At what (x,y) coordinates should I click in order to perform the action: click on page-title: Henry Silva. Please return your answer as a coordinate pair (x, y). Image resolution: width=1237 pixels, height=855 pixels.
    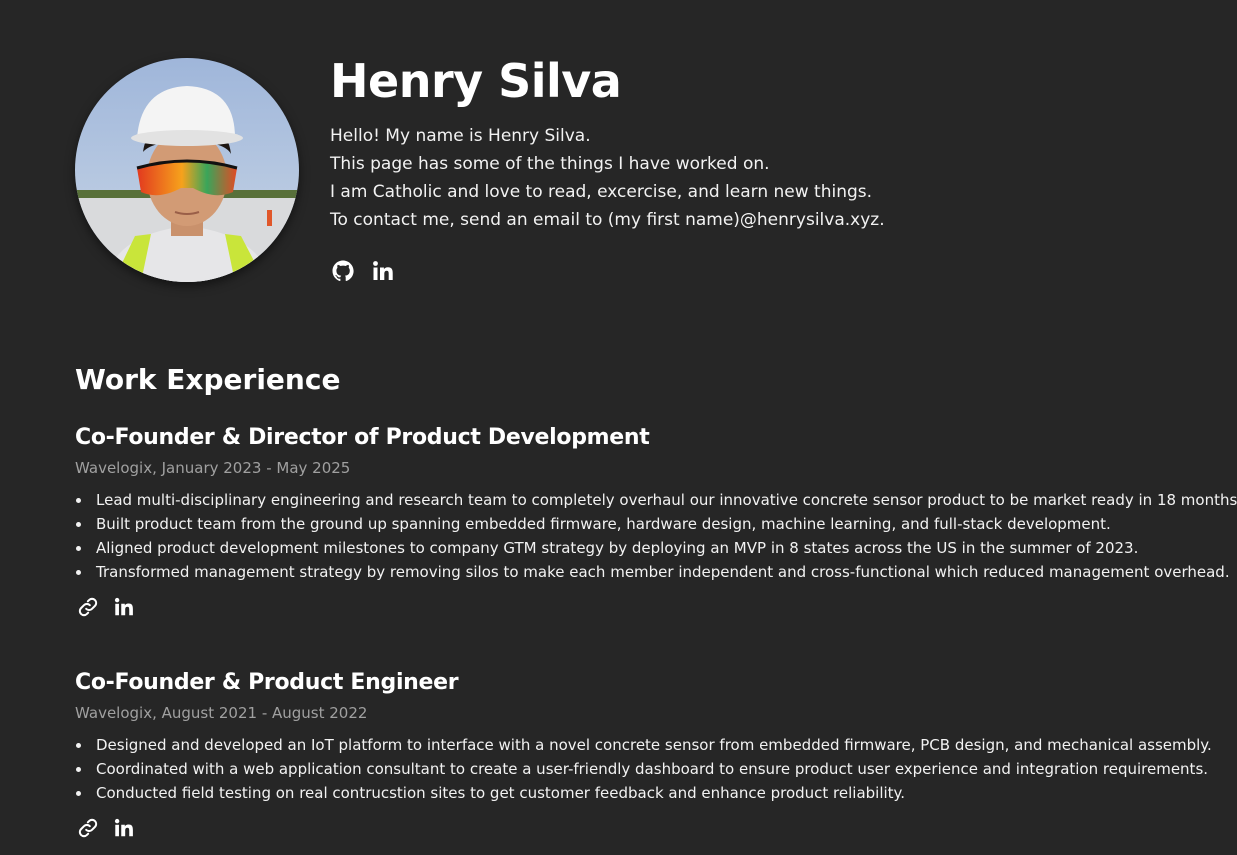
    Looking at the image, I should click on (476, 81).